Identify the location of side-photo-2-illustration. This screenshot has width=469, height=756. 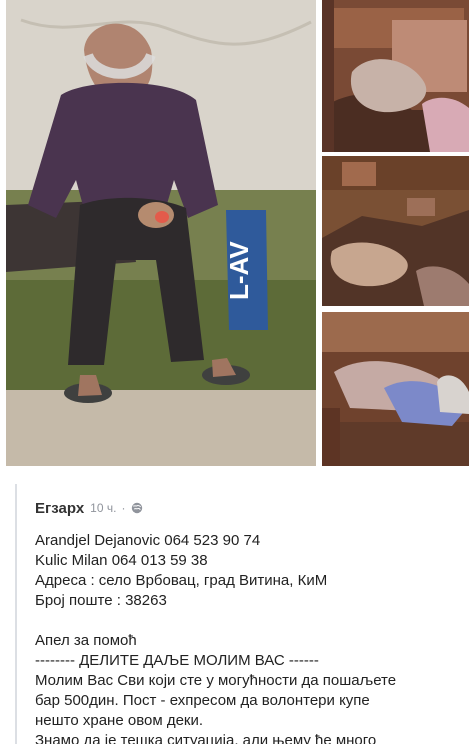
(395, 231).